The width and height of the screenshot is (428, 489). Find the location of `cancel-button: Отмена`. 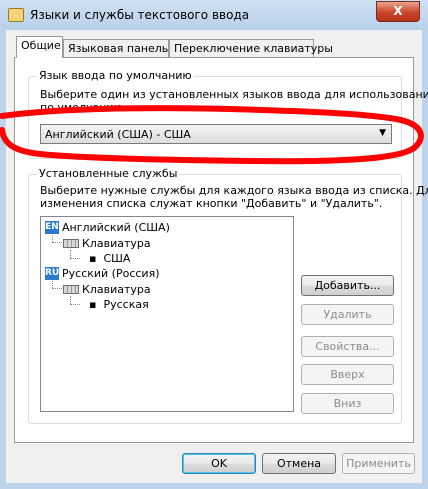

cancel-button: Отмена is located at coordinates (299, 463).